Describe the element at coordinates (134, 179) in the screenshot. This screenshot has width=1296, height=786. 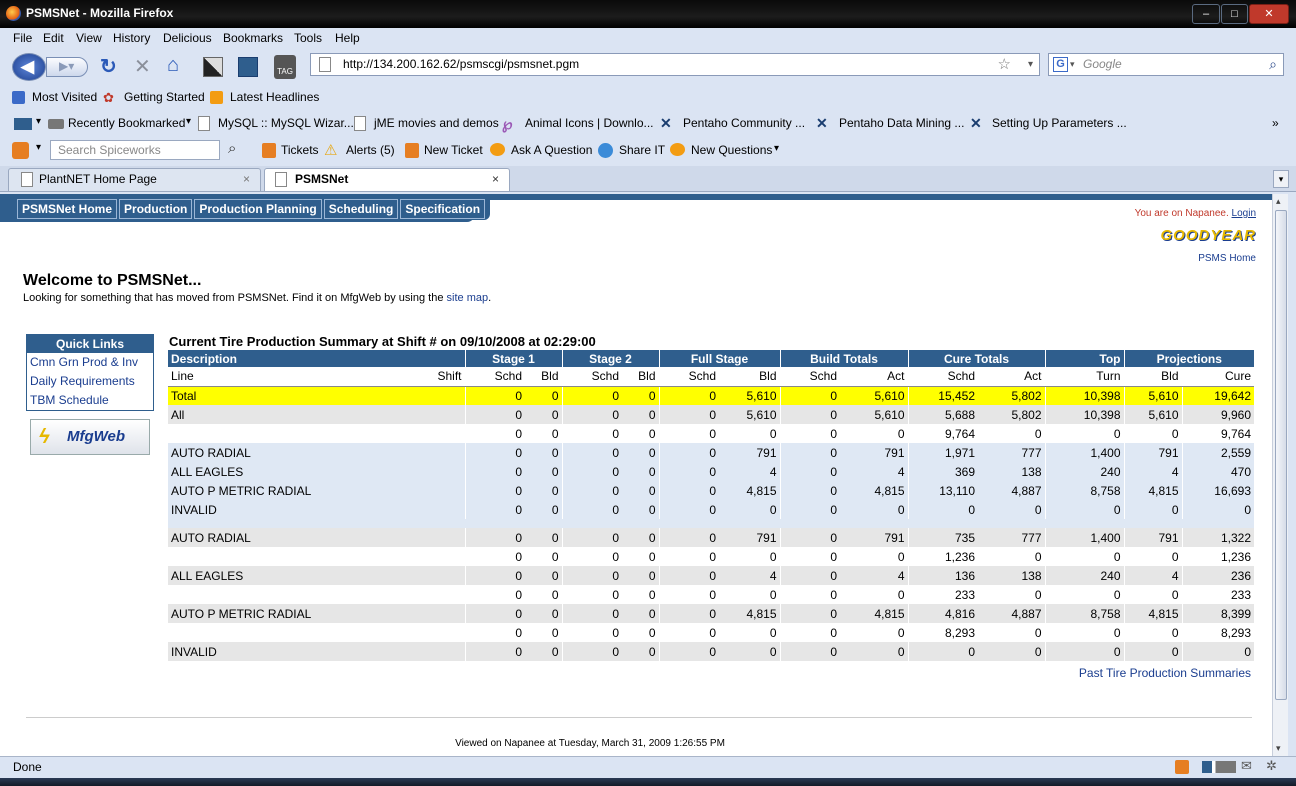
I see `tab-plantnet: PlantNET Home Page ×` at that location.